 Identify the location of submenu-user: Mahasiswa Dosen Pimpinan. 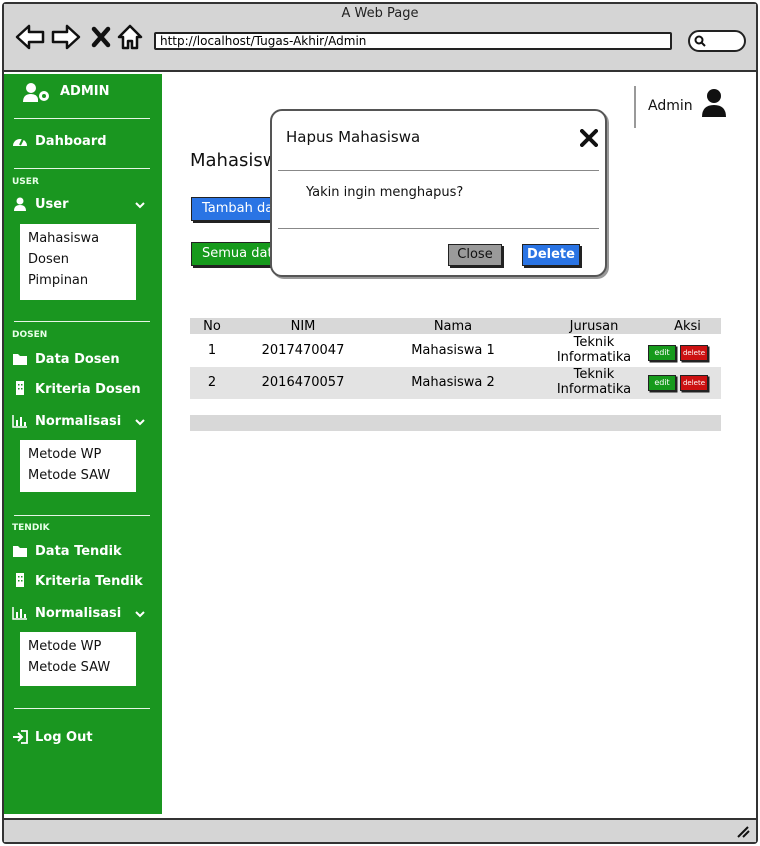
(78, 262).